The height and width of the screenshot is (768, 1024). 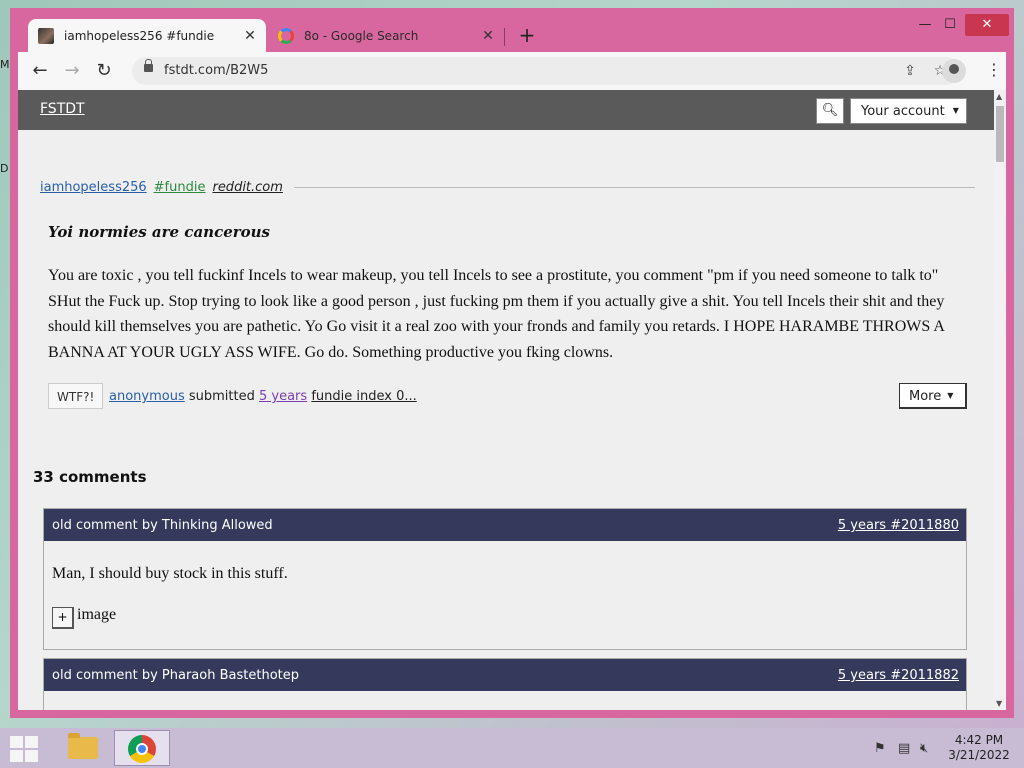 What do you see at coordinates (93, 187) in the screenshot?
I see `author-link: iamhopeless256` at bounding box center [93, 187].